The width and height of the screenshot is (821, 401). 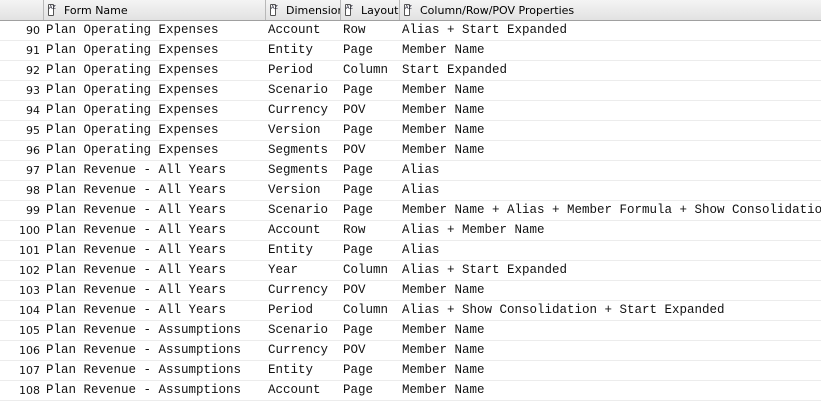 What do you see at coordinates (610, 30) in the screenshot?
I see `properties-cell: Alias + Start Expanded` at bounding box center [610, 30].